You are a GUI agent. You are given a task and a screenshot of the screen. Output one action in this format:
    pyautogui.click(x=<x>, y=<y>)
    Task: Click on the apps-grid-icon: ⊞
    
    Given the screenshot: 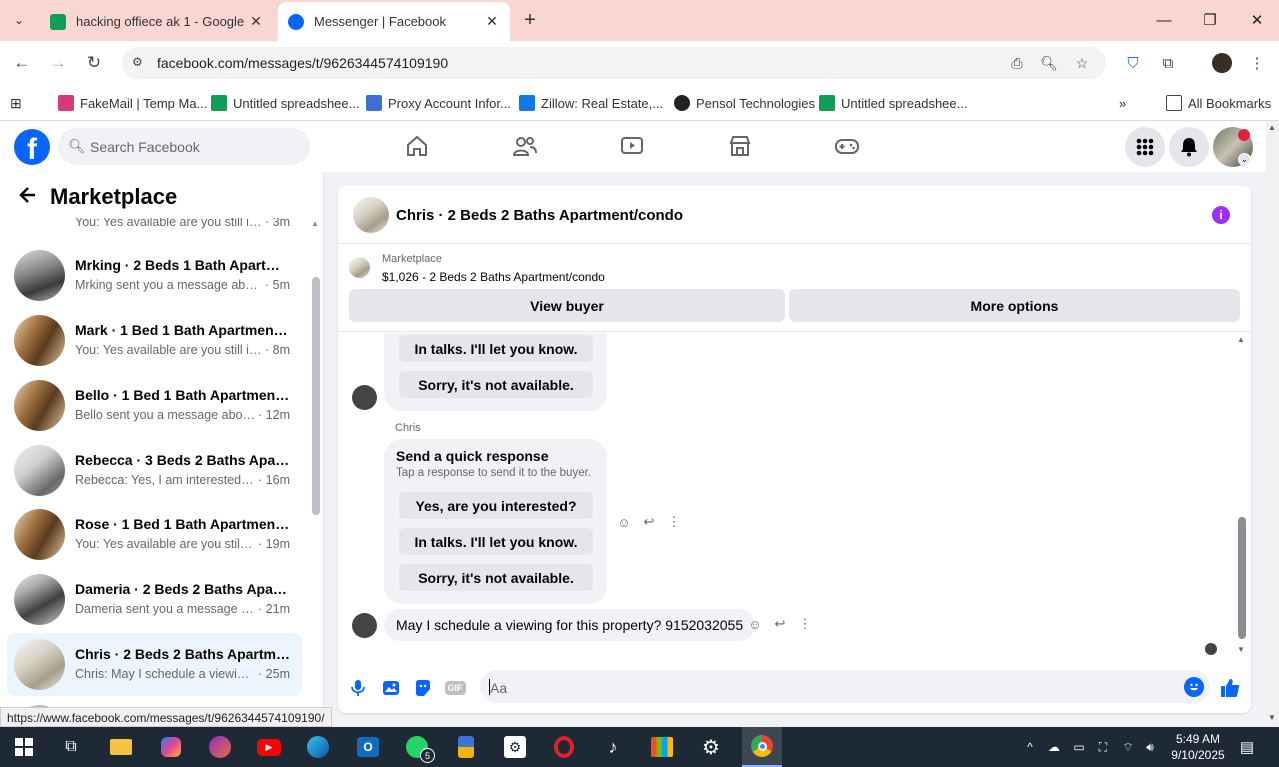 What is the action you would take?
    pyautogui.click(x=16, y=103)
    